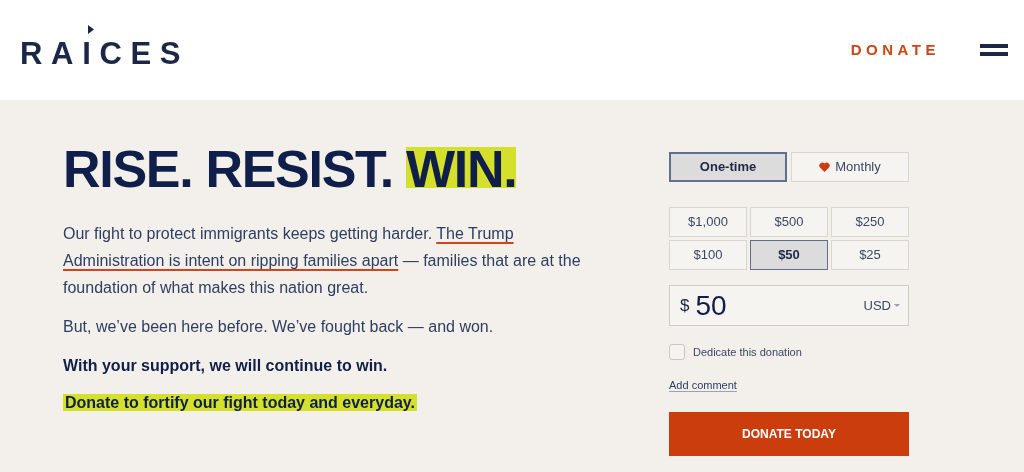 This screenshot has width=1024, height=472. Describe the element at coordinates (711, 305) in the screenshot. I see `amount-value: 50` at that location.